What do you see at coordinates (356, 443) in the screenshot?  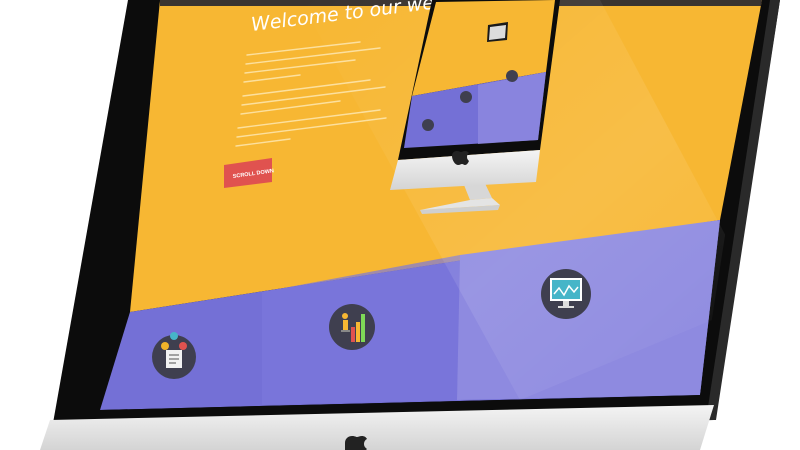 I see `apple-logo-icon` at bounding box center [356, 443].